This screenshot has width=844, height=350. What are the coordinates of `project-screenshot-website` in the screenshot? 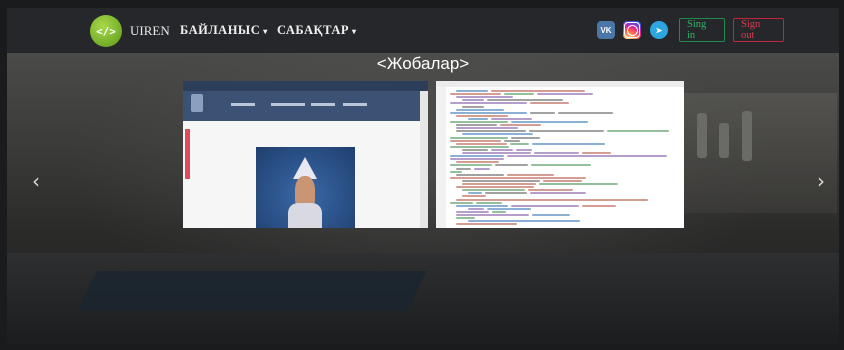 It's located at (305, 154).